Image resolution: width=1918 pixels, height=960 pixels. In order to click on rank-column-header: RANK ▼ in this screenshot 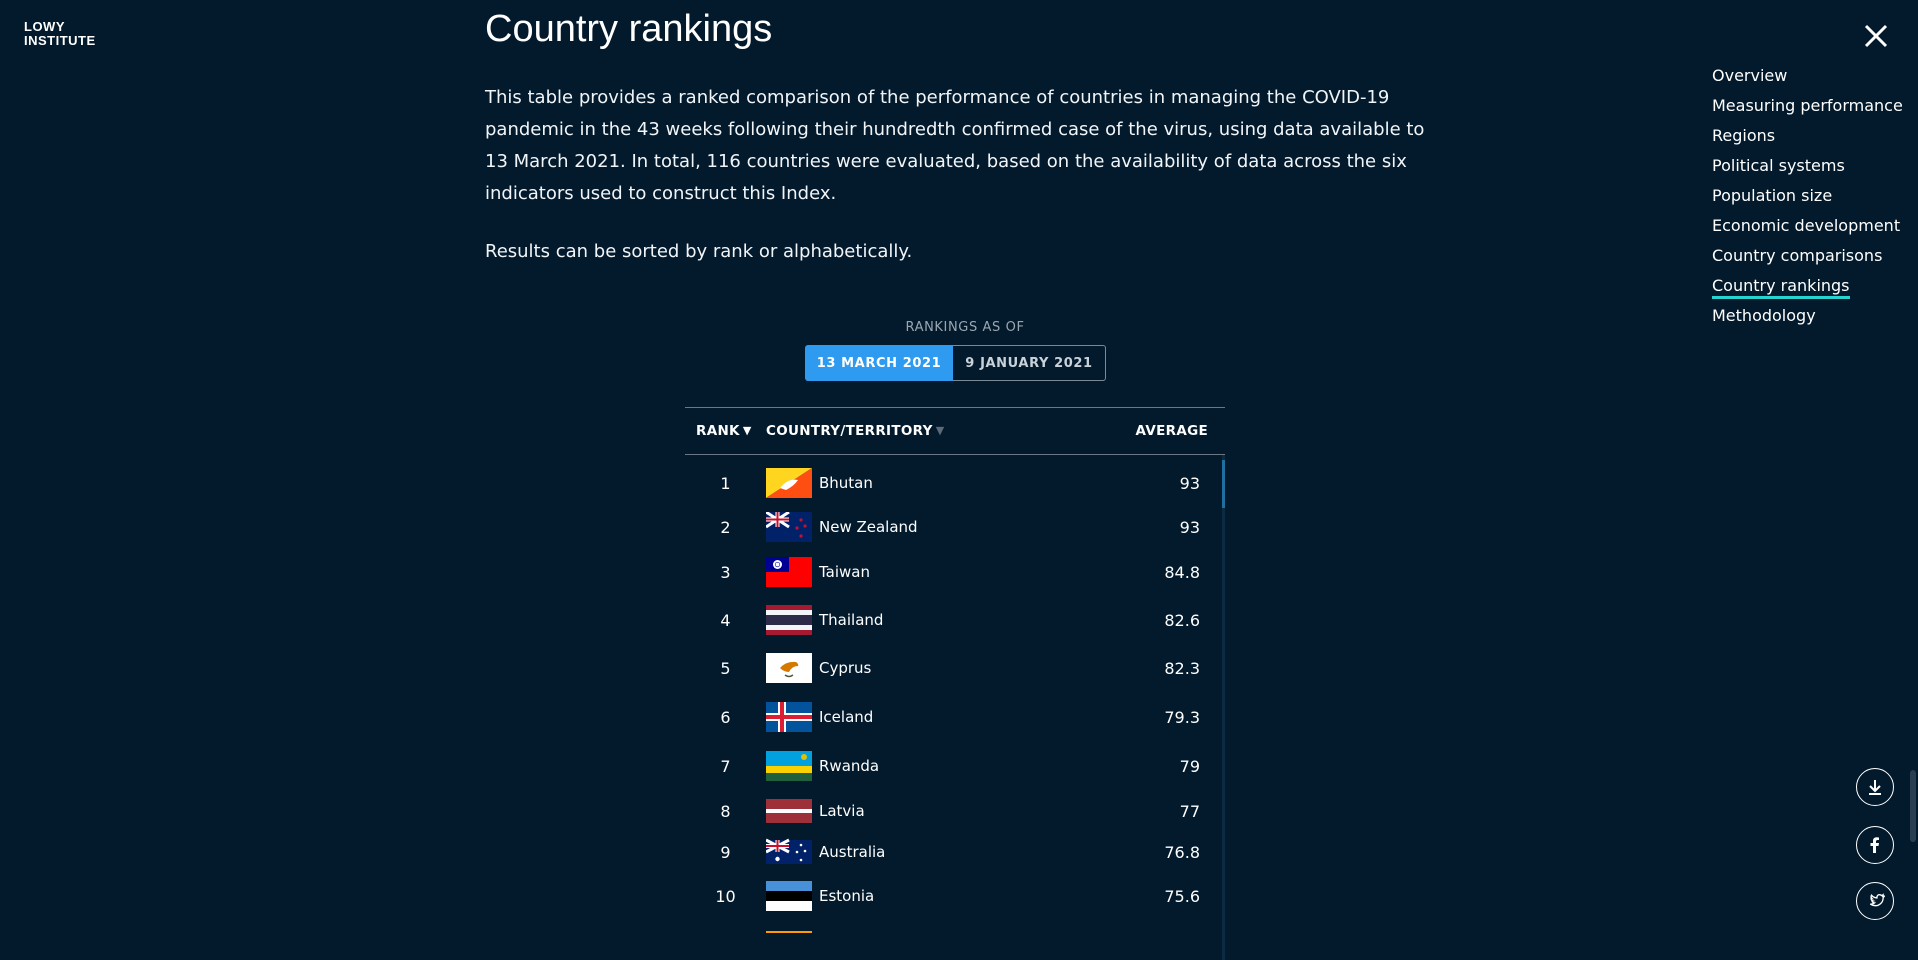, I will do `click(725, 431)`.